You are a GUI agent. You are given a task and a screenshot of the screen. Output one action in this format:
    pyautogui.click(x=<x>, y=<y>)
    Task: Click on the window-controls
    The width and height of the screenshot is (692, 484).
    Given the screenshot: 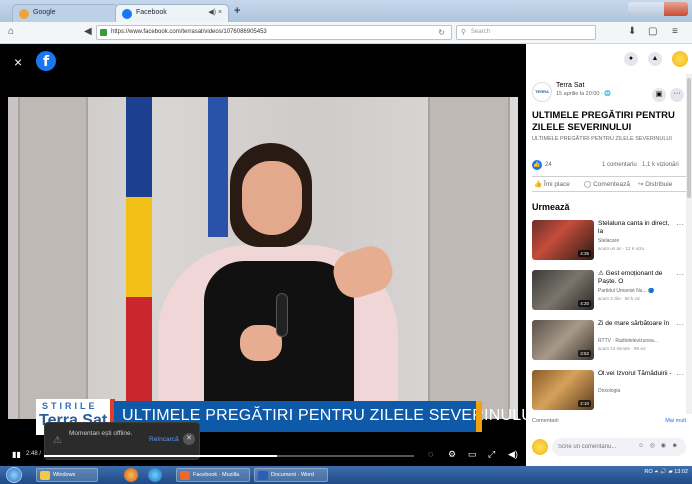 What is the action you would take?
    pyautogui.click(x=658, y=9)
    